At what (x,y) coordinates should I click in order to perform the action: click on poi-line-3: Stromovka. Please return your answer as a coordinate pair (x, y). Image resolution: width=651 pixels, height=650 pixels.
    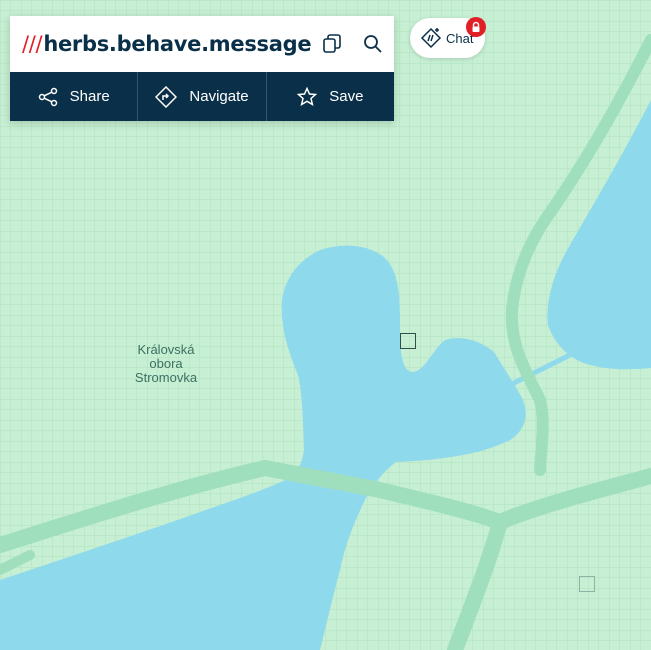
    Looking at the image, I should click on (166, 377).